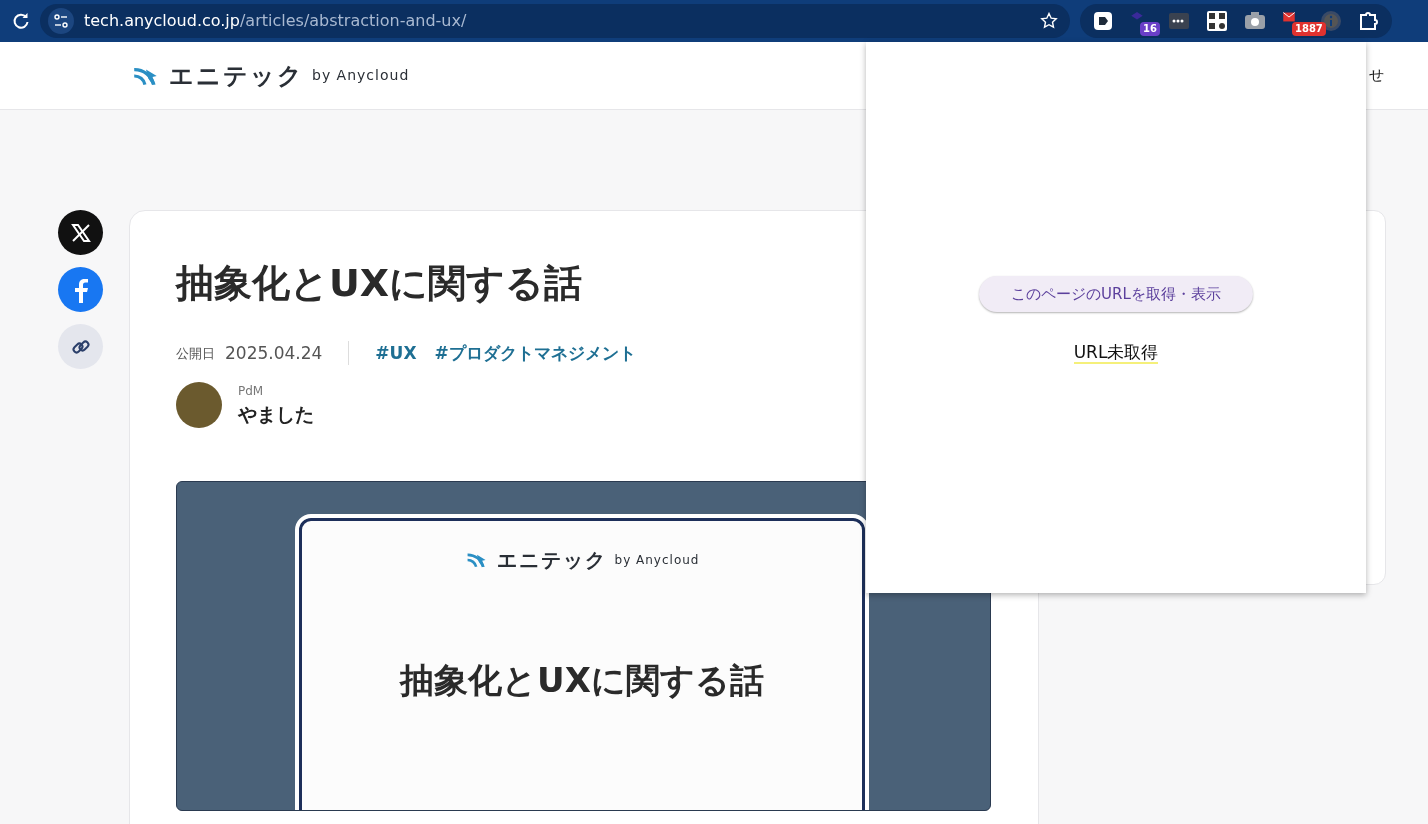 The height and width of the screenshot is (824, 1428). What do you see at coordinates (251, 392) in the screenshot?
I see `author-role: PdM` at bounding box center [251, 392].